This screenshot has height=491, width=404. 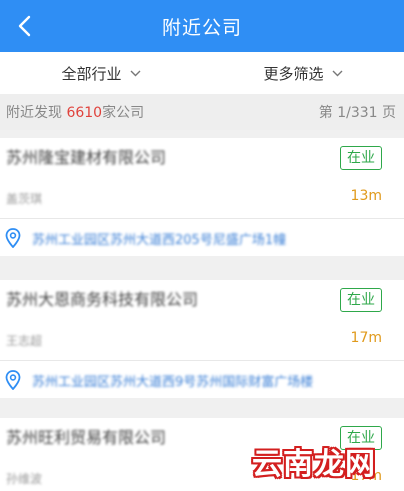 I want to click on address-row: 苏州工业园区苏州大道西9号苏州国际财富广场楼, so click(x=202, y=380).